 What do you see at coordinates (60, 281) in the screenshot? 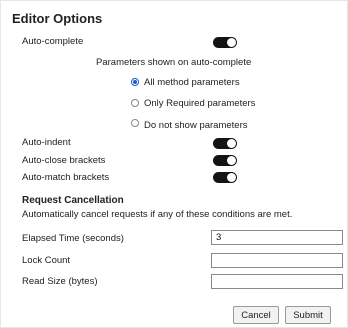
I see `read-size-label: Read Size (bytes)` at bounding box center [60, 281].